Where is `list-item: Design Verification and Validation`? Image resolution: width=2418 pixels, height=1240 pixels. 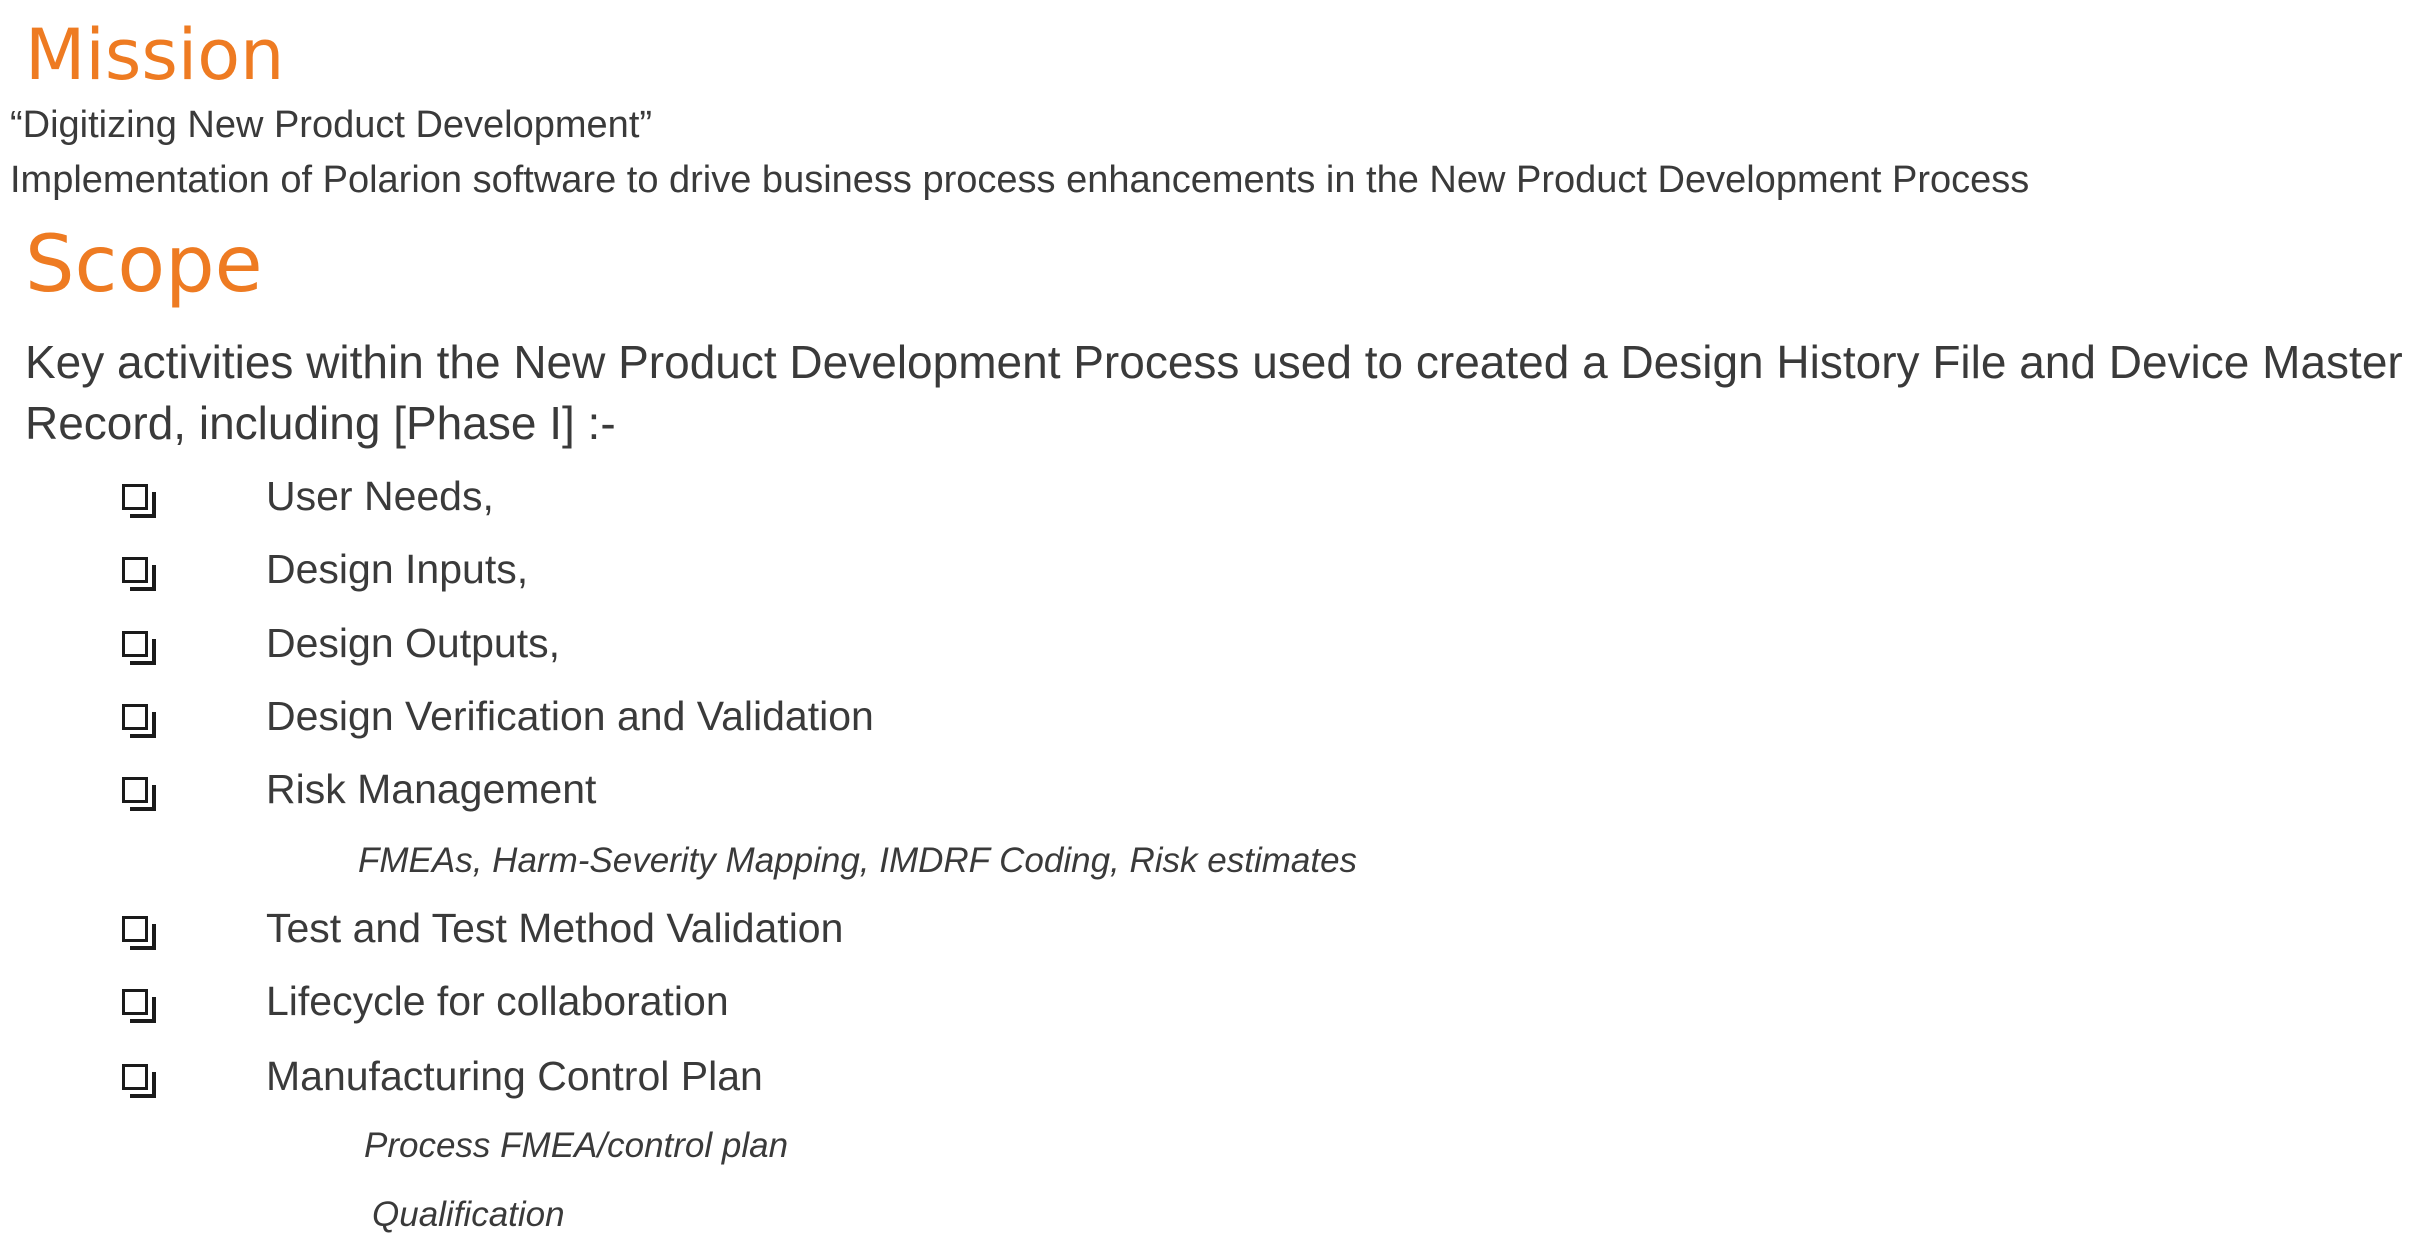 list-item: Design Verification and Validation is located at coordinates (498, 716).